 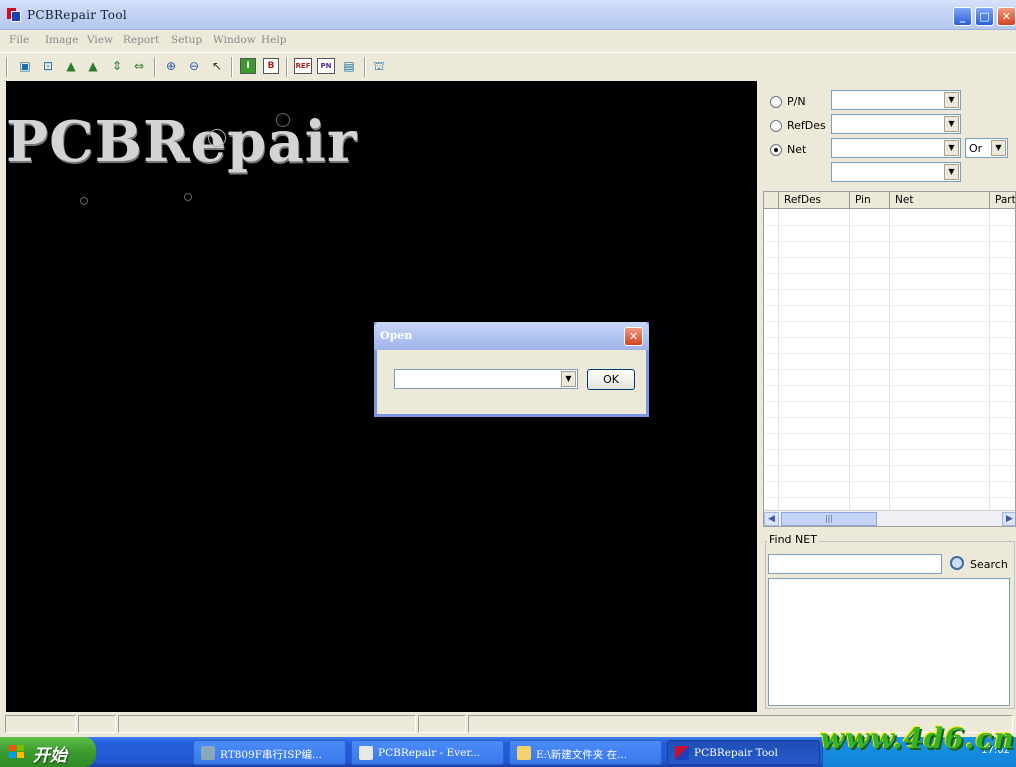 I want to click on logic-combo: Or ▼, so click(x=986, y=148).